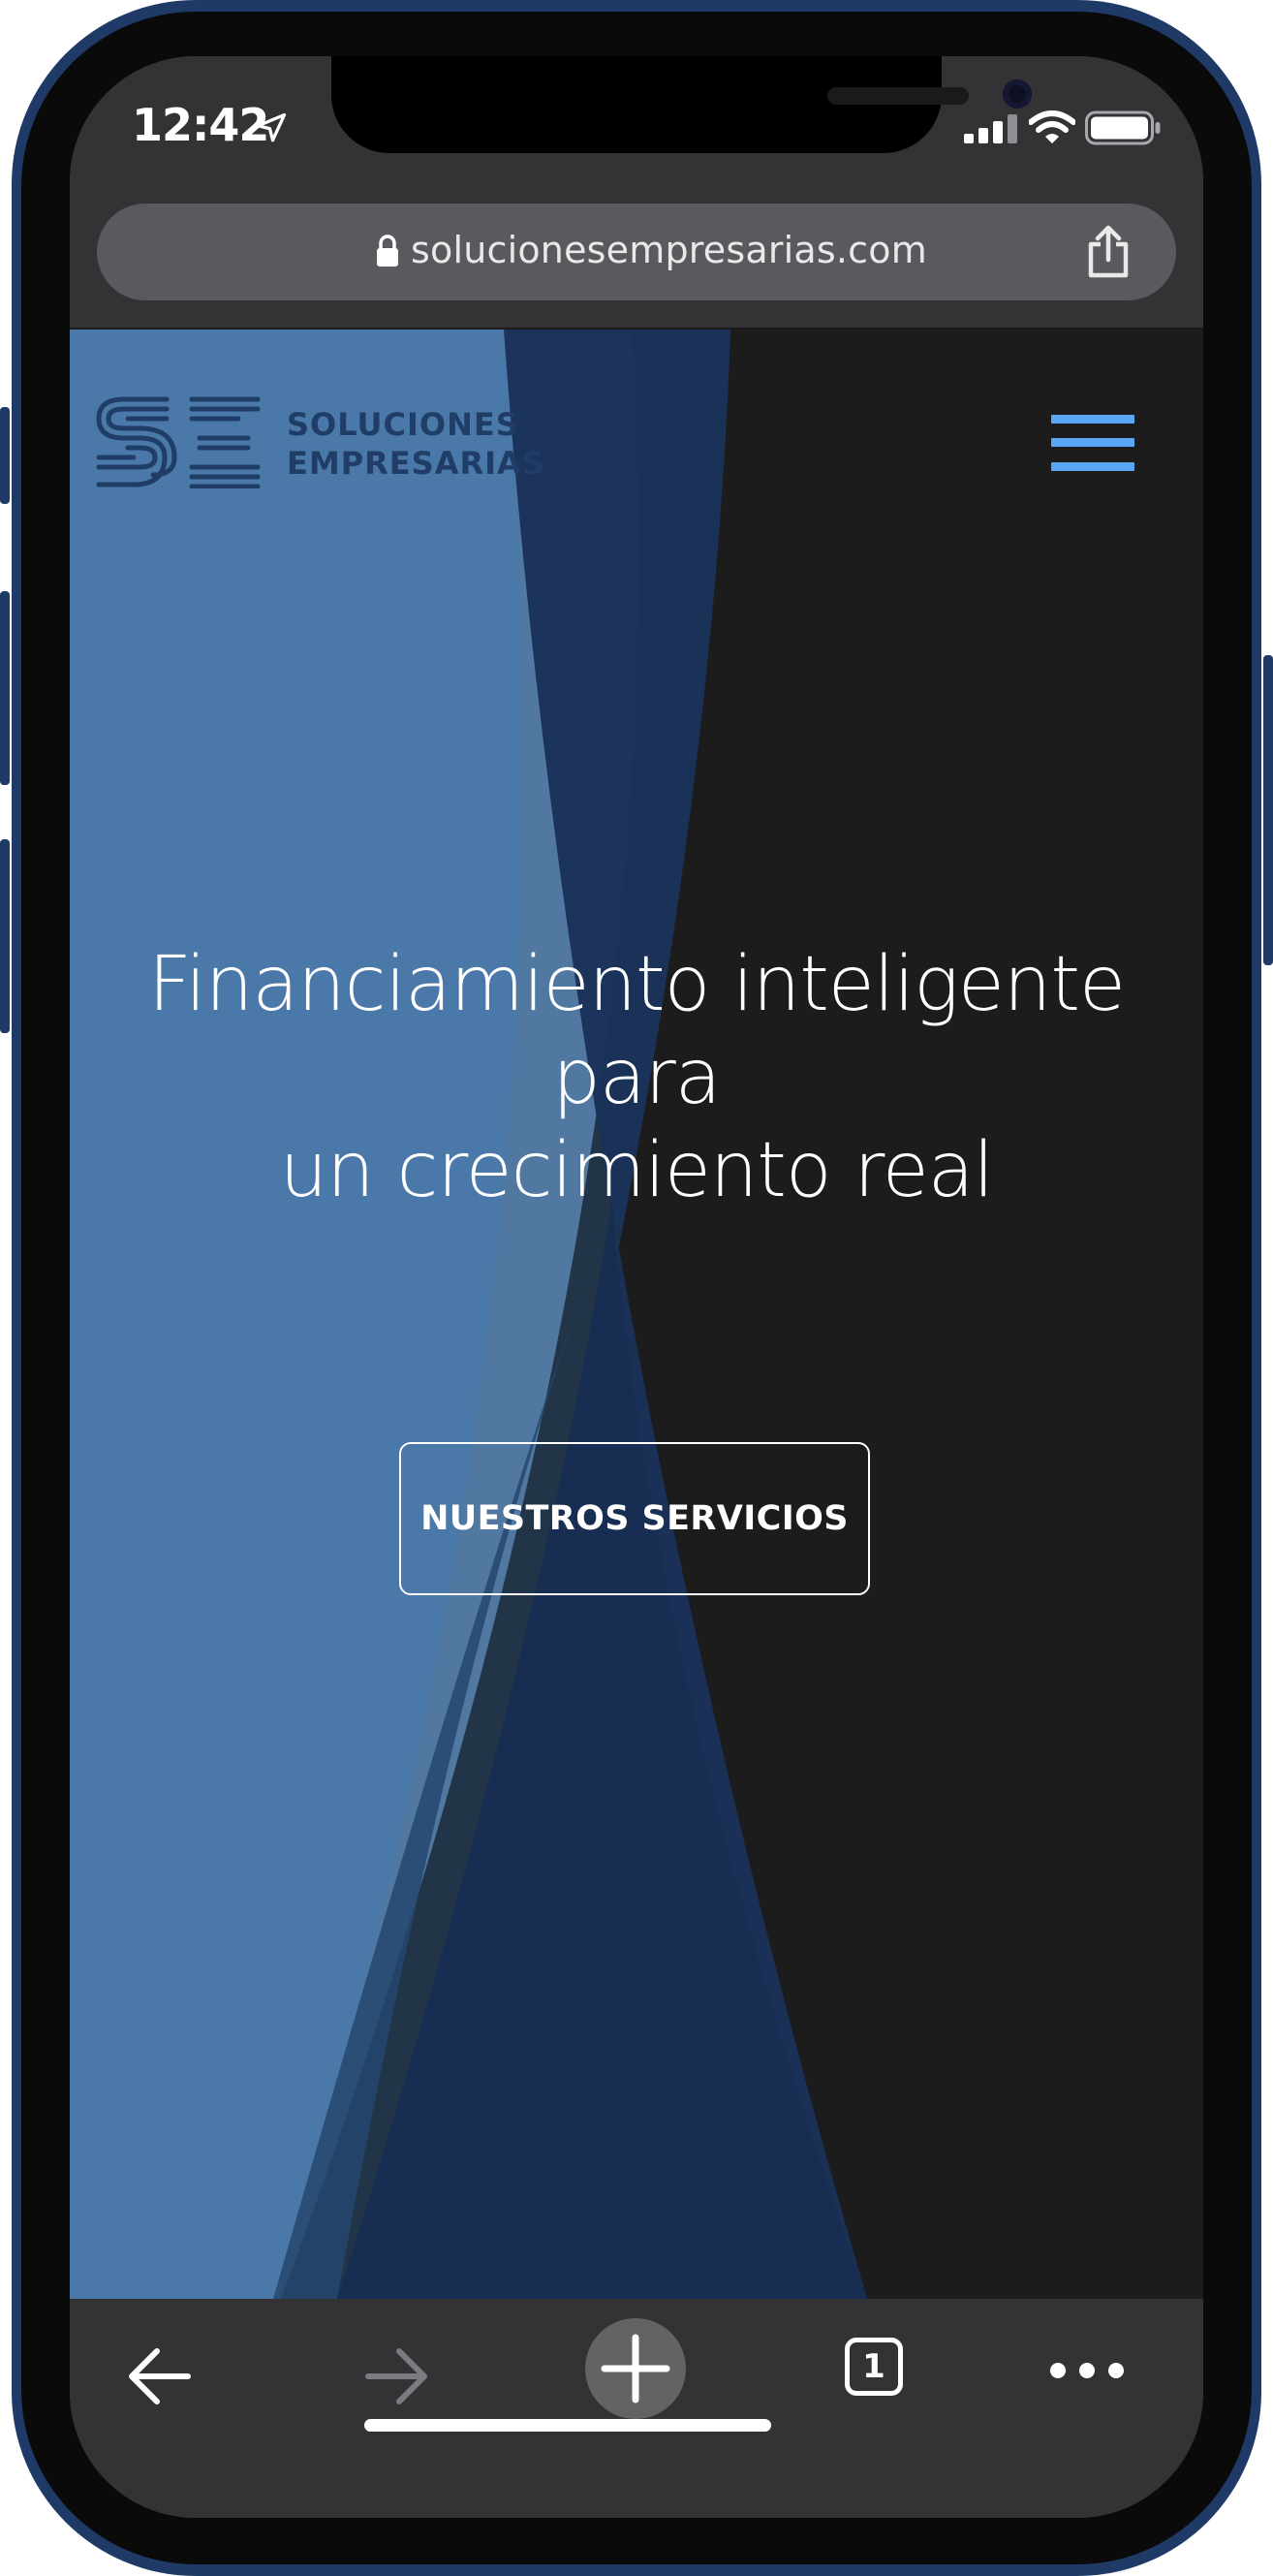 The height and width of the screenshot is (2576, 1273). Describe the element at coordinates (1052, 126) in the screenshot. I see `wifi-icon` at that location.